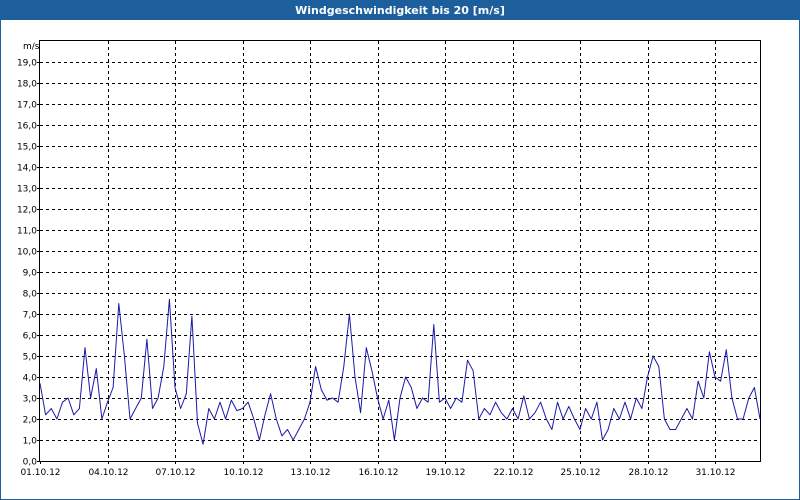 Image resolution: width=800 pixels, height=500 pixels. Describe the element at coordinates (243, 473) in the screenshot. I see `x-tick-label: 10.10.12` at that location.